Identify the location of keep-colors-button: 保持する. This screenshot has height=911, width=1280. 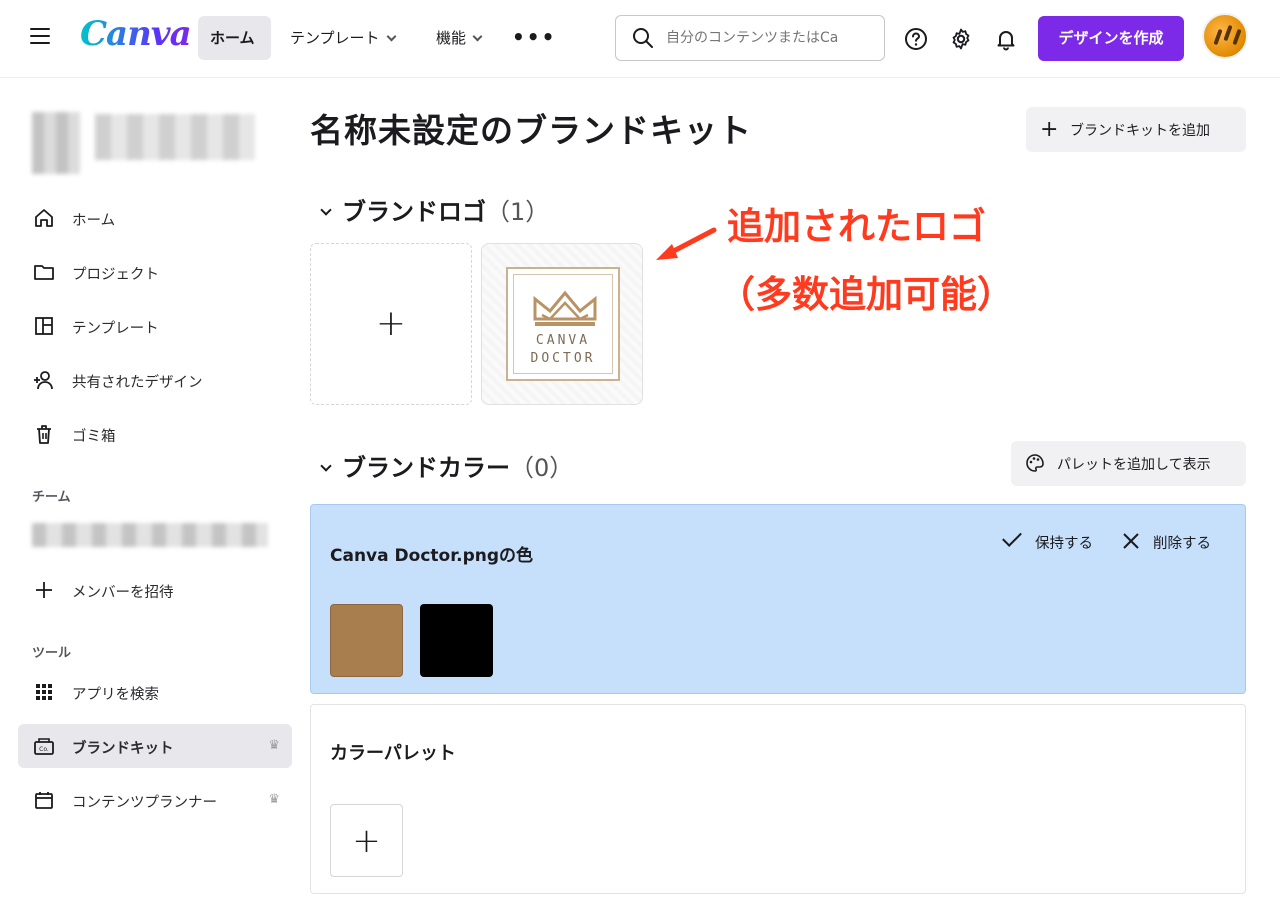
(1047, 541).